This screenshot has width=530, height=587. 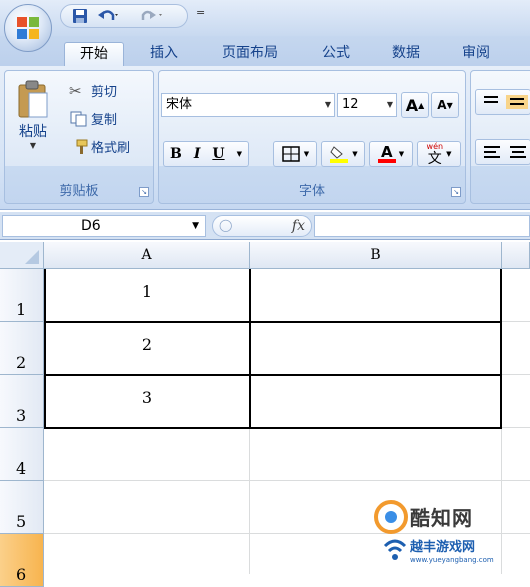 I want to click on save-icon, so click(x=80, y=16).